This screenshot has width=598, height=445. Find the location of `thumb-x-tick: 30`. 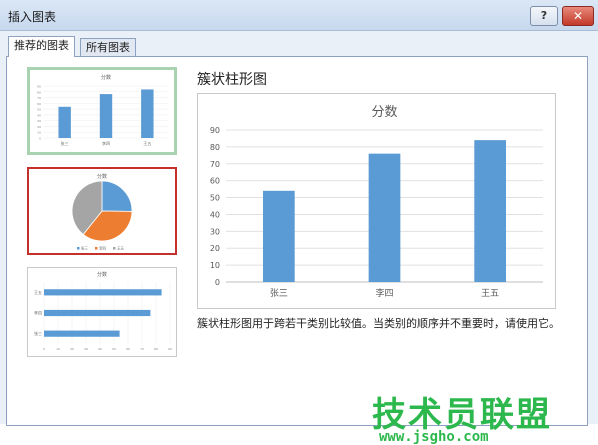

thumb-x-tick: 30 is located at coordinates (86, 349).